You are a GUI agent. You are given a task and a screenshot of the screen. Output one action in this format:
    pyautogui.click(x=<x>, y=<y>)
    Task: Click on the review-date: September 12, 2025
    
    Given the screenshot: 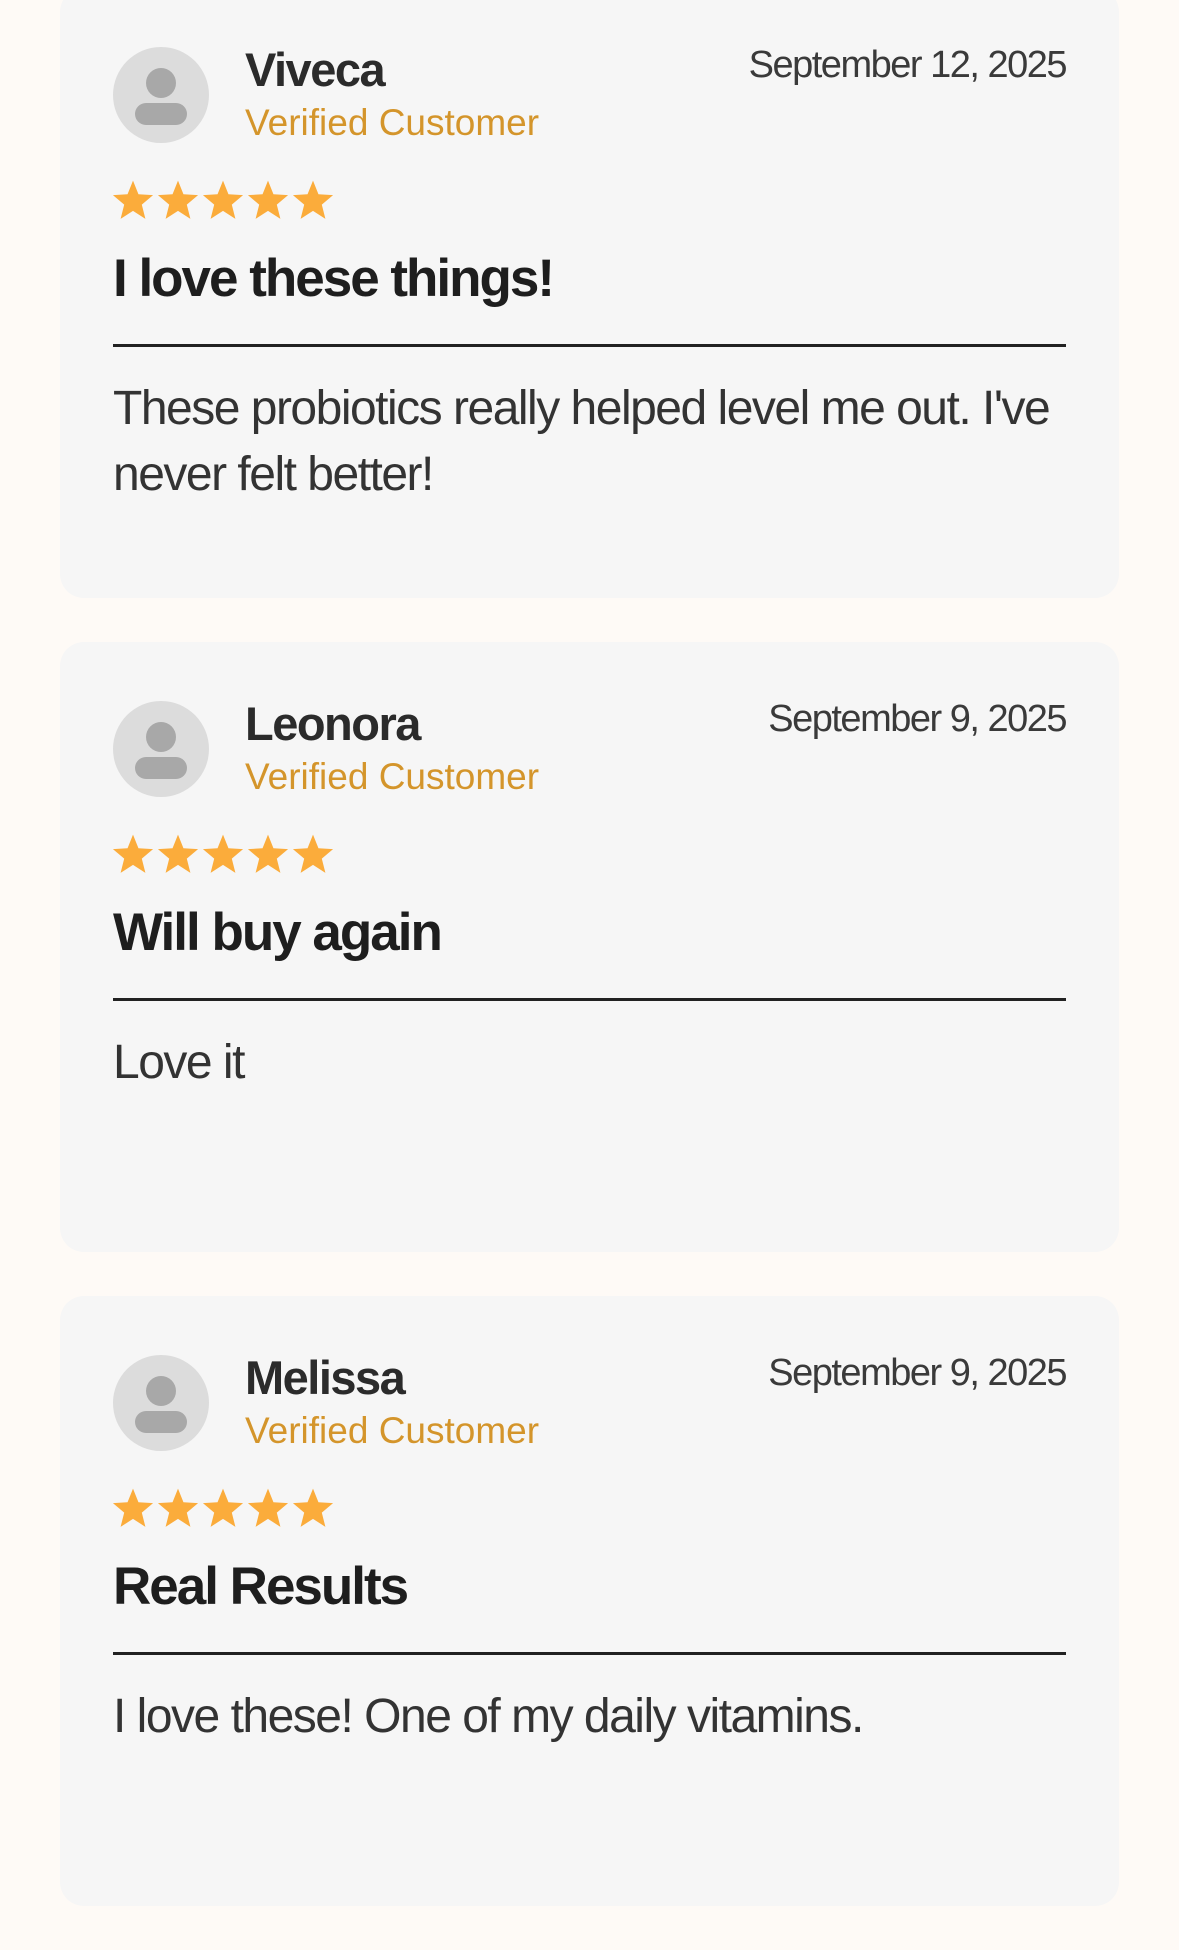 What is the action you would take?
    pyautogui.click(x=908, y=65)
    